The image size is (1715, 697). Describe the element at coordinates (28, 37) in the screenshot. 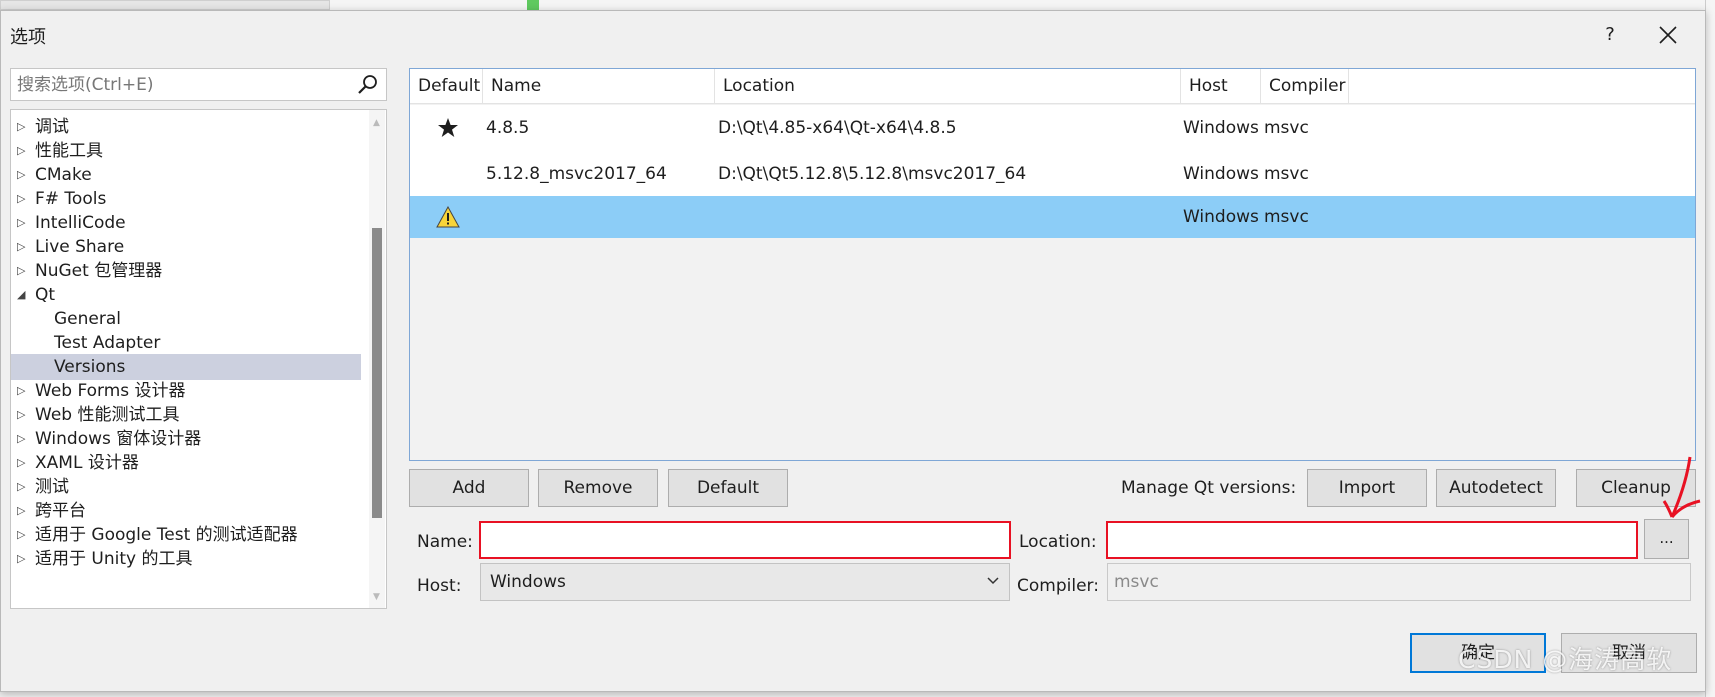

I see `window-title: 选项` at that location.